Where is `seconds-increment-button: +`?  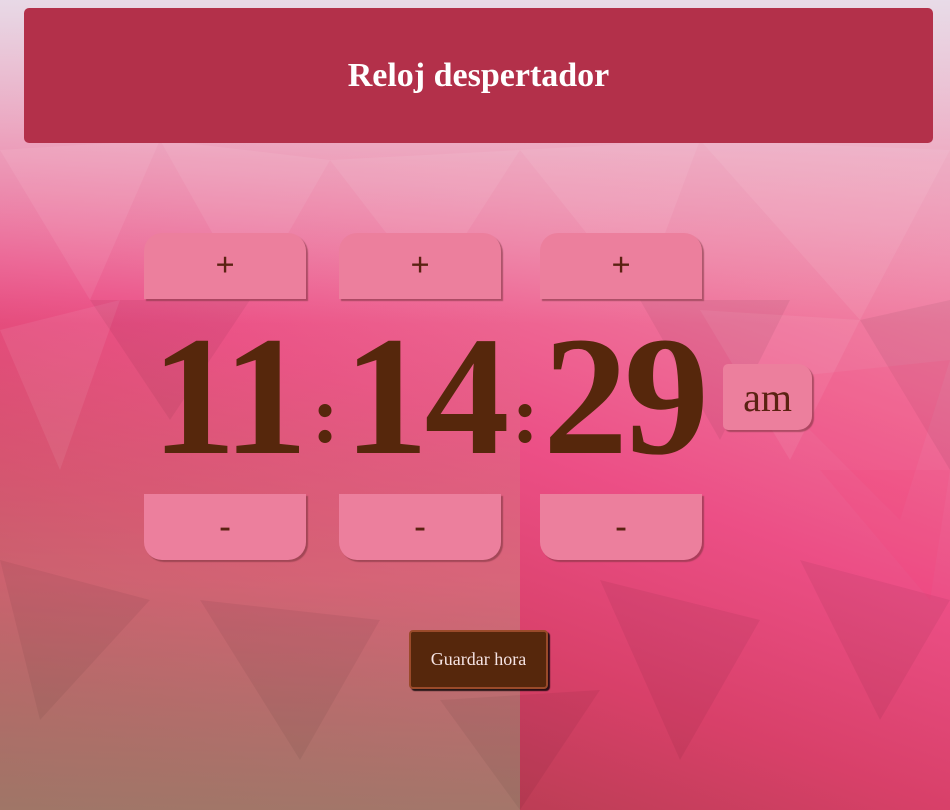
seconds-increment-button: + is located at coordinates (621, 266).